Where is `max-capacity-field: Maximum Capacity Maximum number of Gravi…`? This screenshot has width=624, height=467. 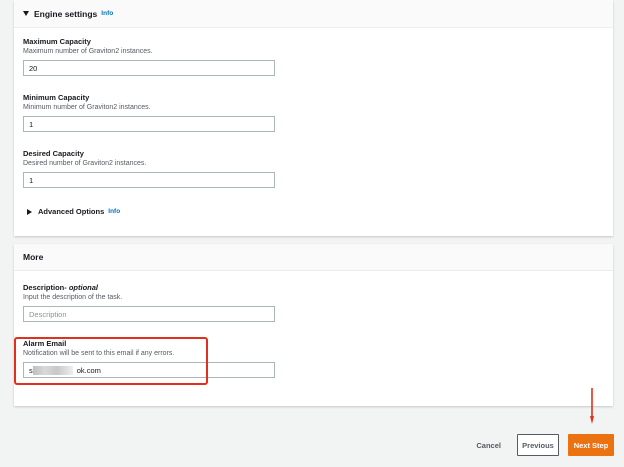
max-capacity-field: Maximum Capacity Maximum number of Gravi… is located at coordinates (149, 56).